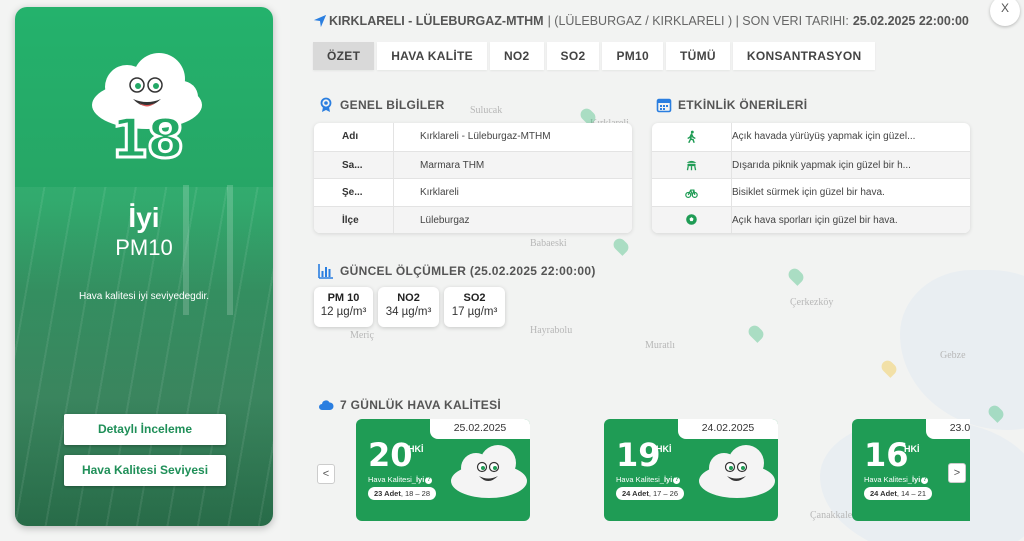 This screenshot has height=541, width=1024. What do you see at coordinates (147, 139) in the screenshot?
I see `aqi-value: 18` at bounding box center [147, 139].